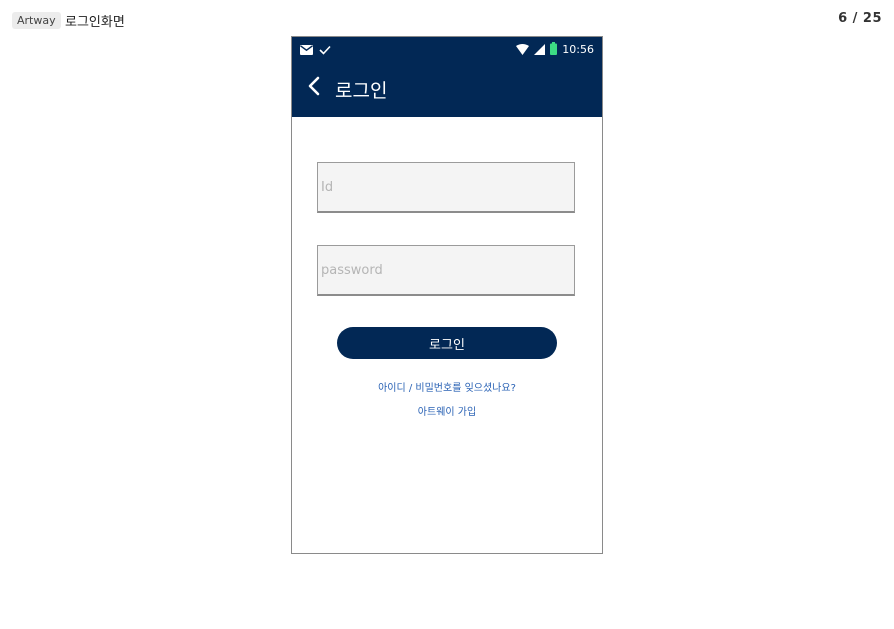  I want to click on app-bar: 로그인, so click(447, 88).